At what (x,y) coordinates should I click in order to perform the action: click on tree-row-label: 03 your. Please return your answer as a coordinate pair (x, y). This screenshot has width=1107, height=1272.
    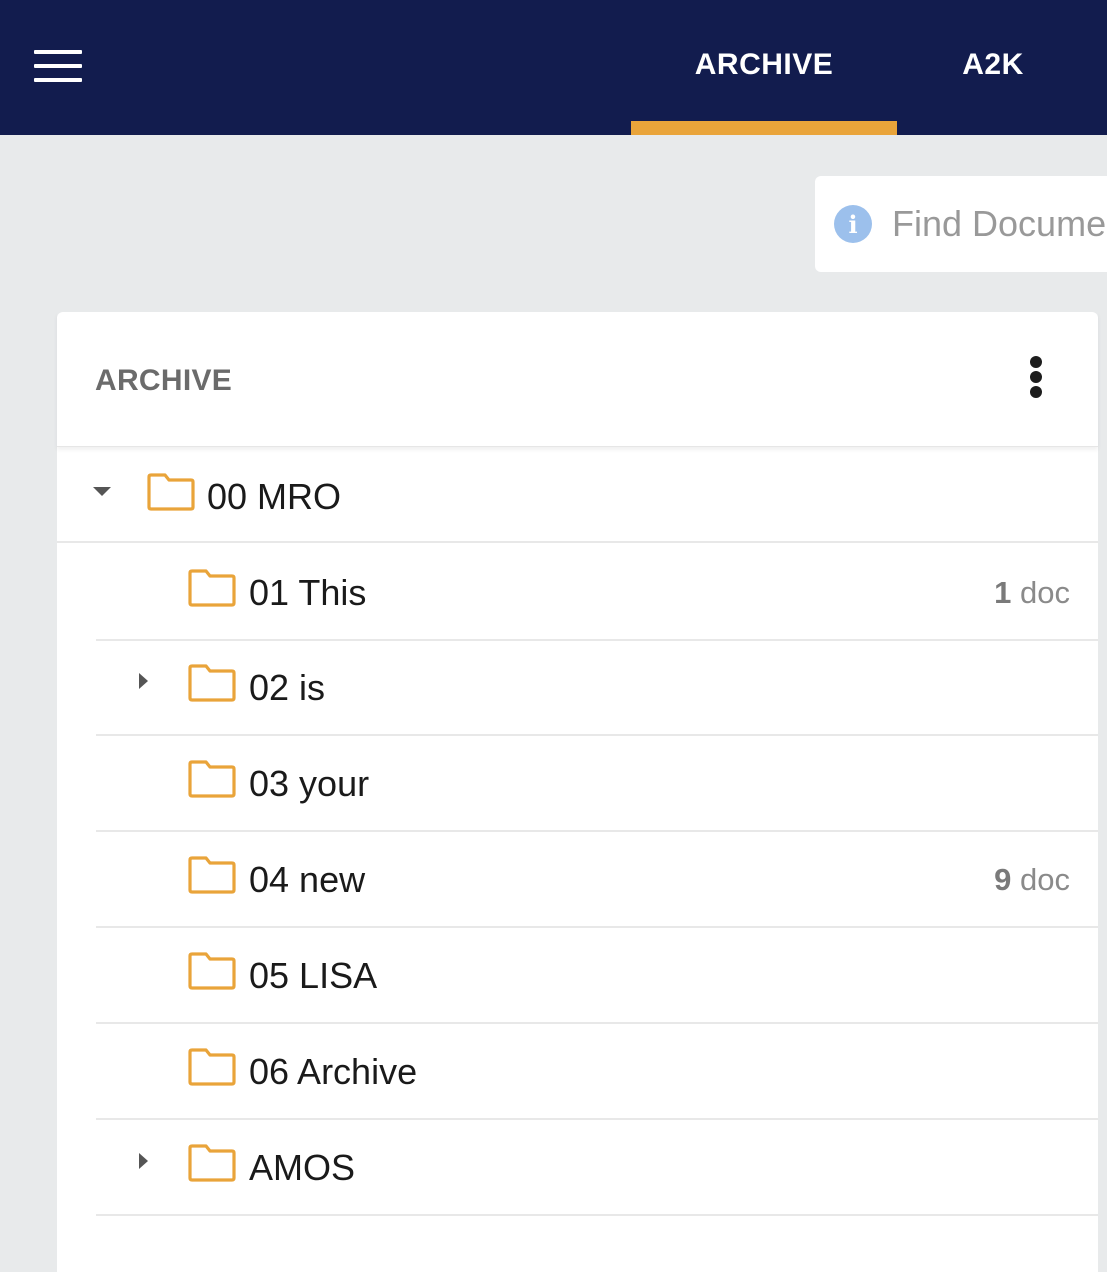
    Looking at the image, I should click on (309, 783).